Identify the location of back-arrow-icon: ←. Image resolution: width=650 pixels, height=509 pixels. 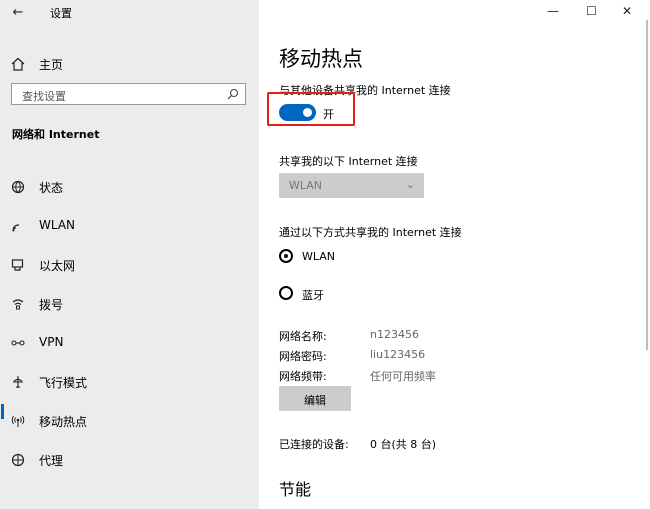
(18, 12).